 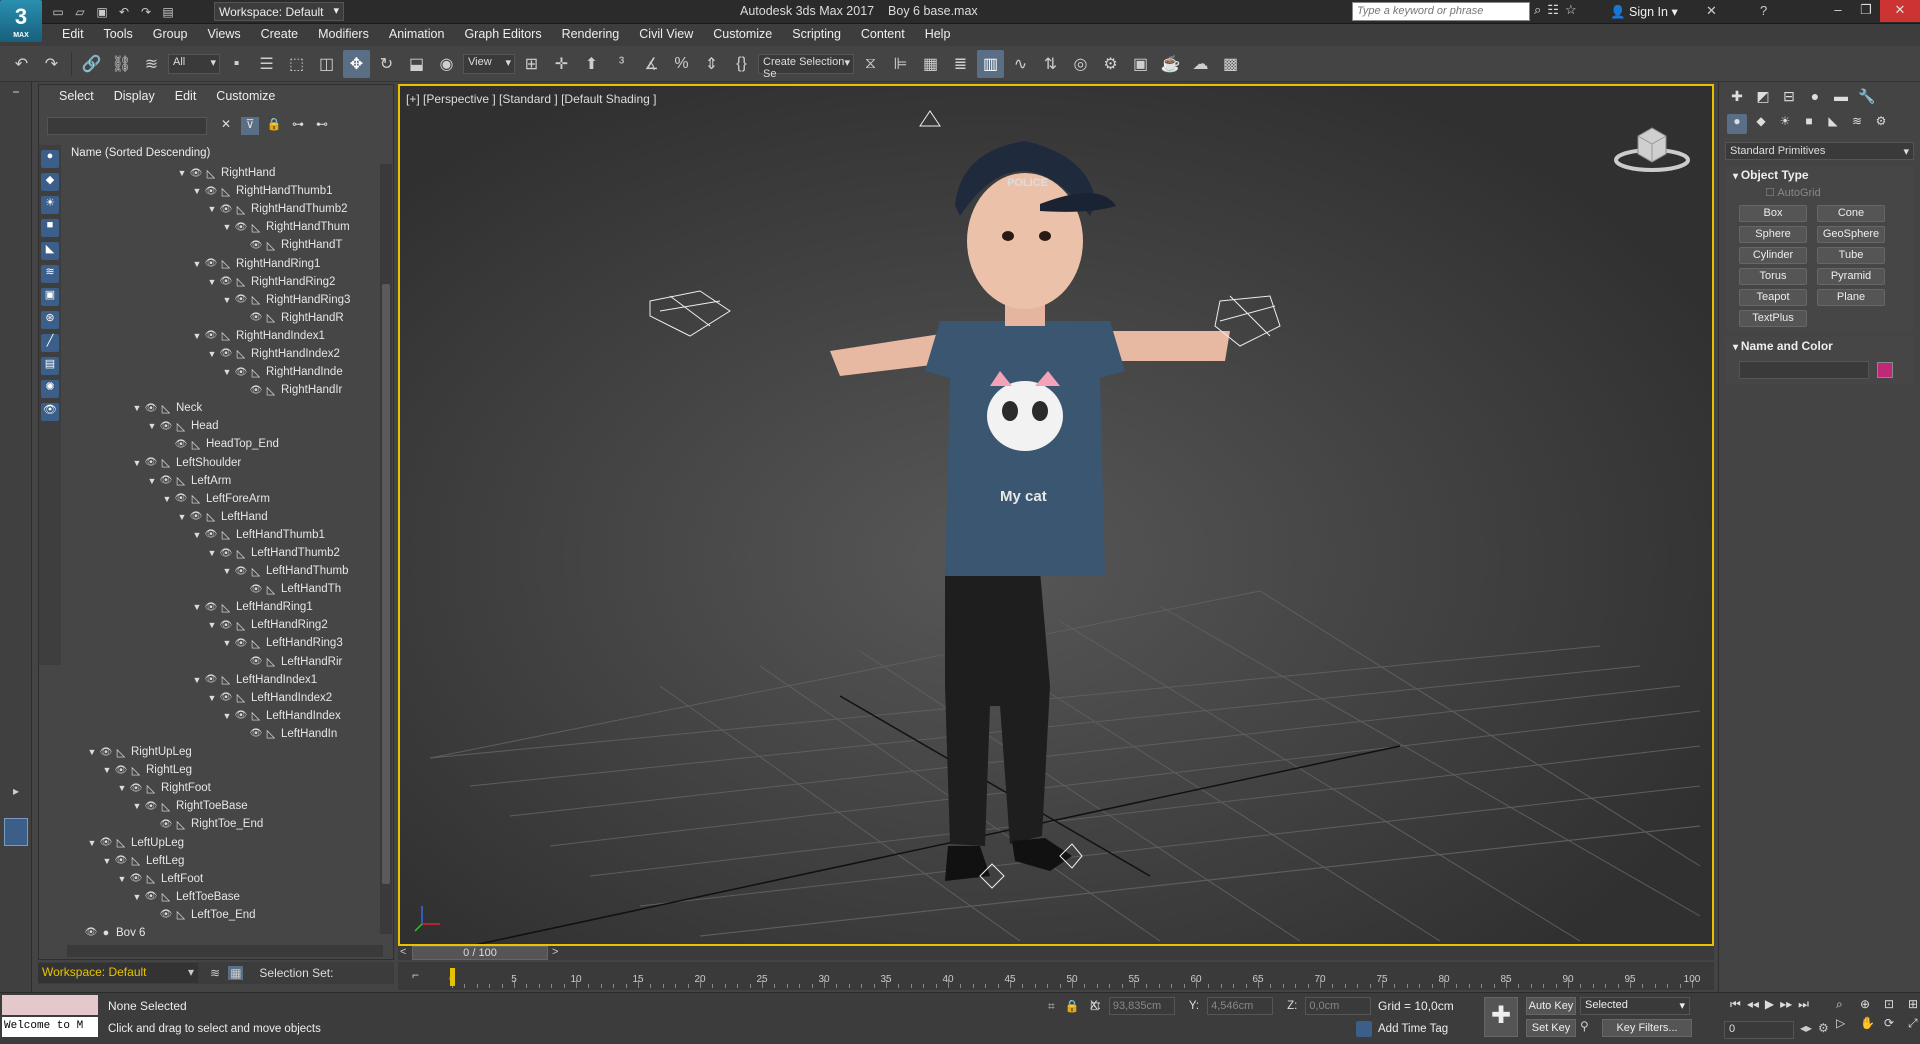 What do you see at coordinates (226, 227) in the screenshot?
I see `tree-row: ▼ 👁 ◺ RightHandThum` at bounding box center [226, 227].